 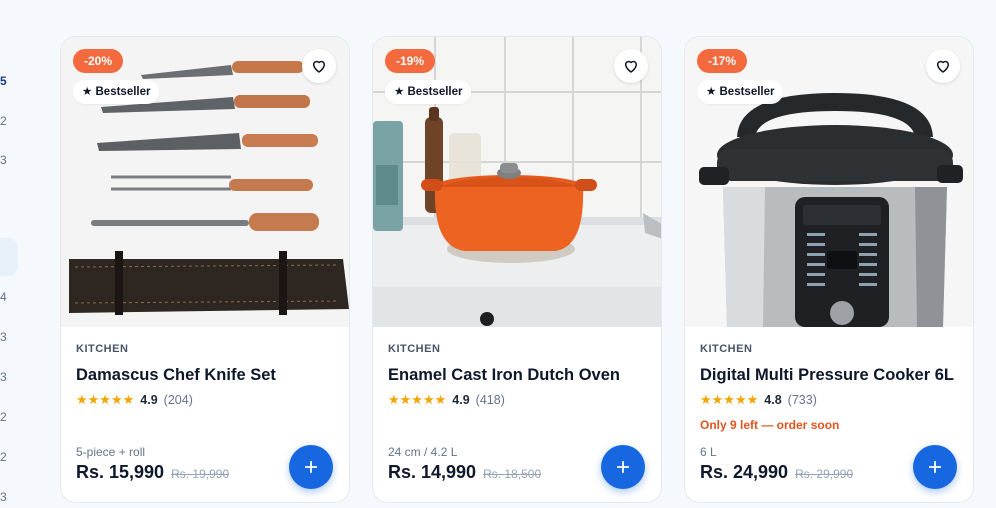 I want to click on product-title: Damascus Chef Knife Set, so click(x=205, y=375).